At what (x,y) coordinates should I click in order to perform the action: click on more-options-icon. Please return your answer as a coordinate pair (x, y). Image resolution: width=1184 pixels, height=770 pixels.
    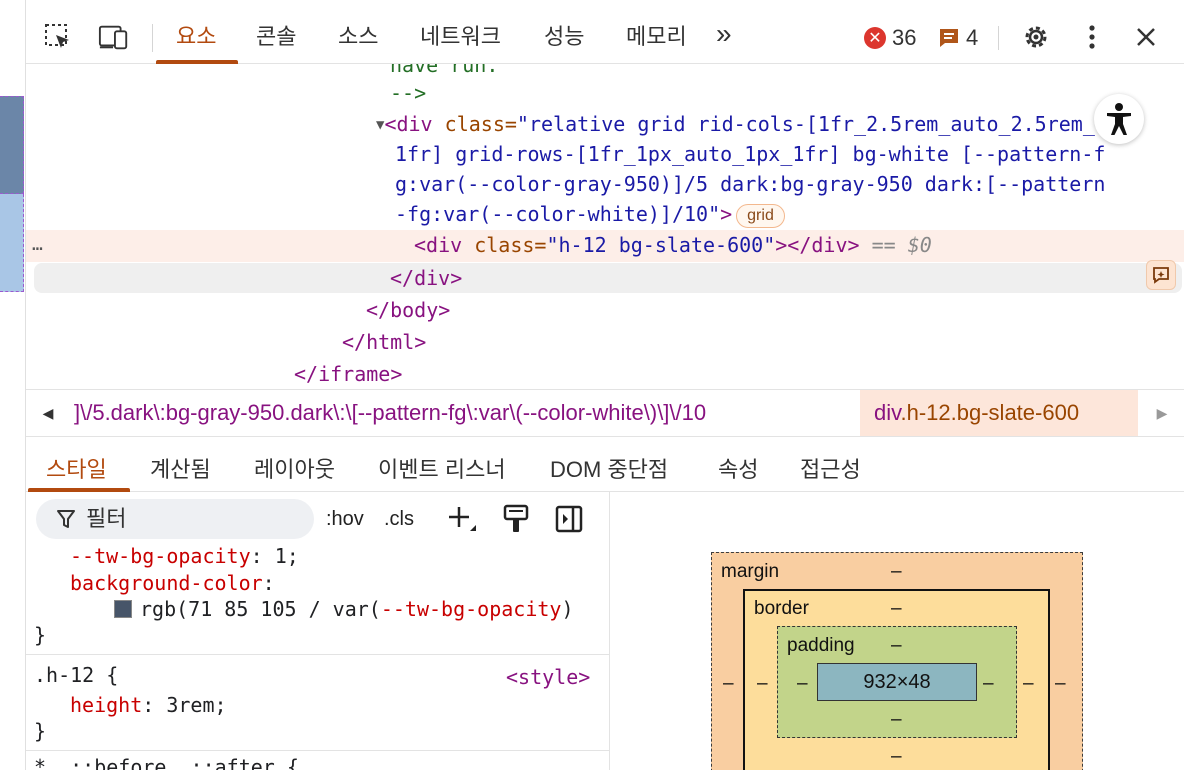
    Looking at the image, I should click on (1092, 37).